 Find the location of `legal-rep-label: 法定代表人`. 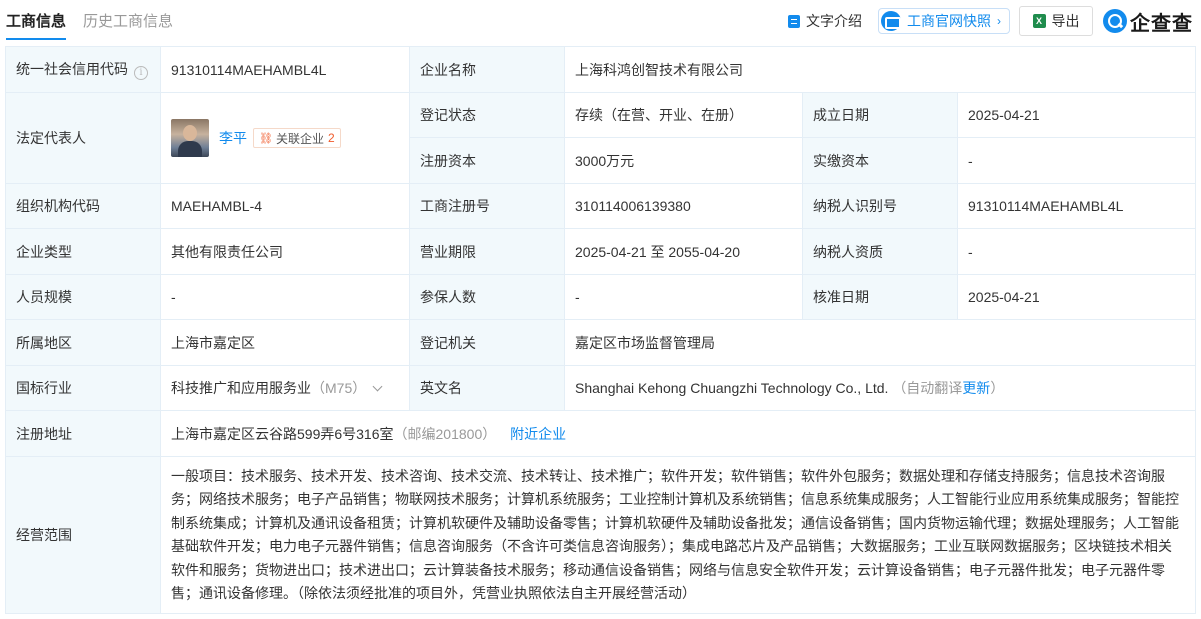

legal-rep-label: 法定代表人 is located at coordinates (83, 138).